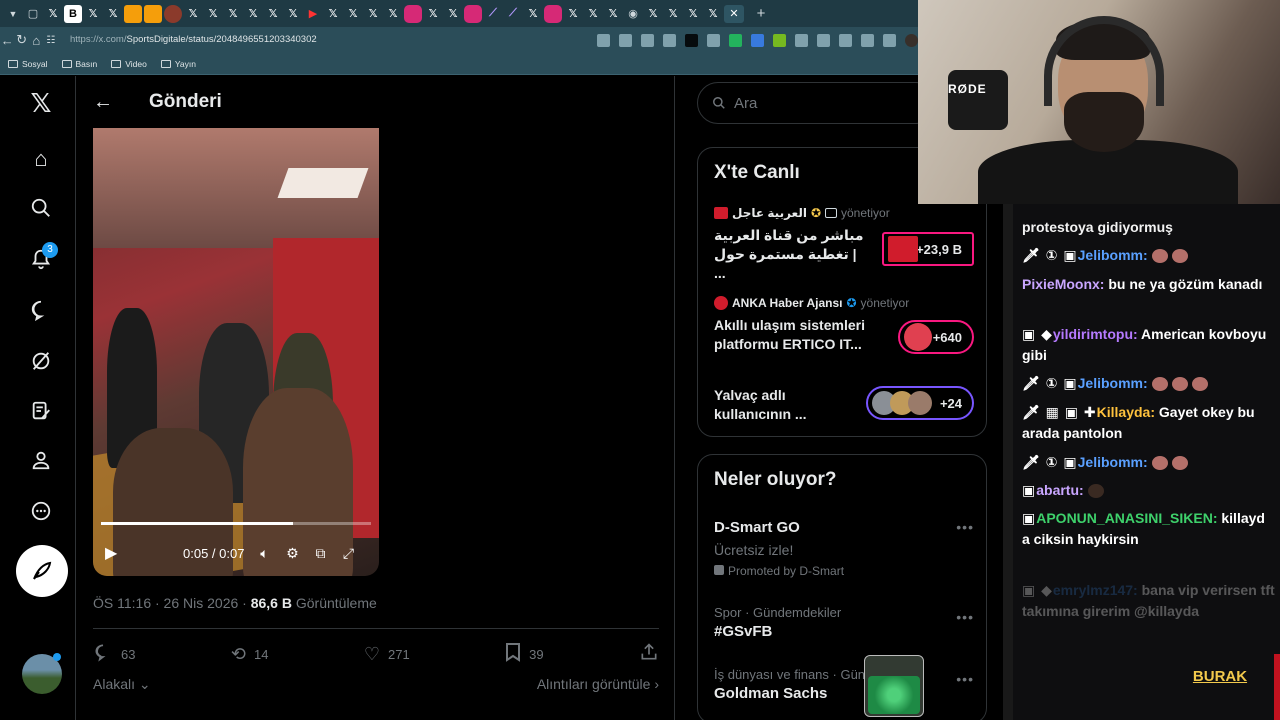 The image size is (1280, 720). What do you see at coordinates (348, 553) in the screenshot?
I see `fullscreen-icon: ⤢` at bounding box center [348, 553].